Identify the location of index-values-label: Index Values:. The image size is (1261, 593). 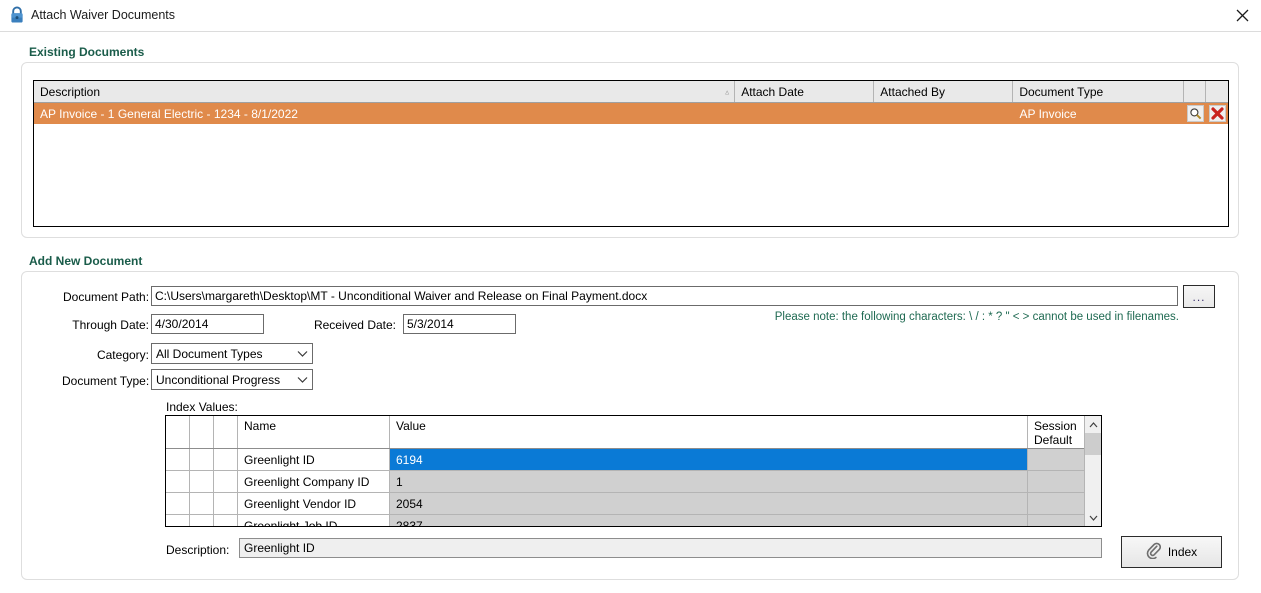
(202, 407).